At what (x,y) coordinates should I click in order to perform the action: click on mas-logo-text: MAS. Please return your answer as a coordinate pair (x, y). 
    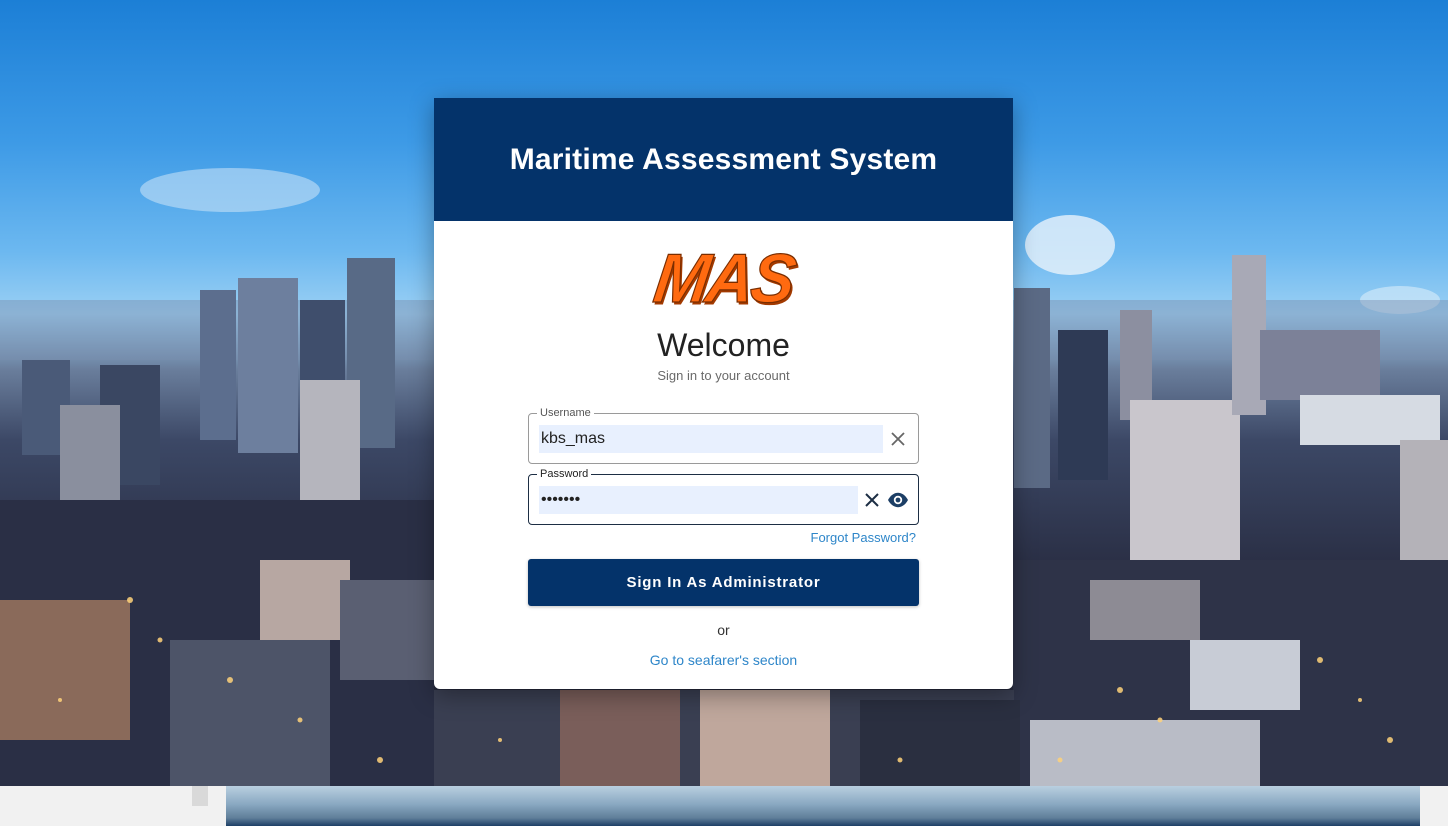
    Looking at the image, I should click on (724, 278).